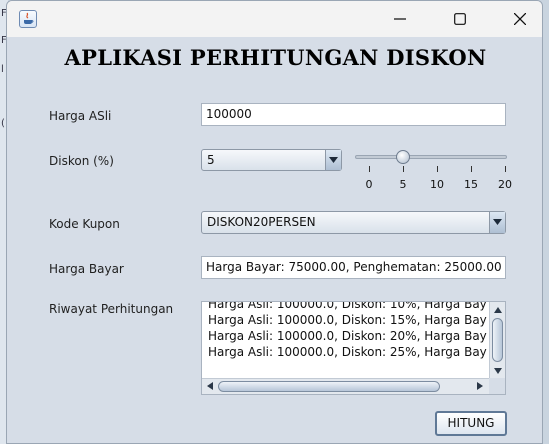  I want to click on minimize-icon, so click(400, 19).